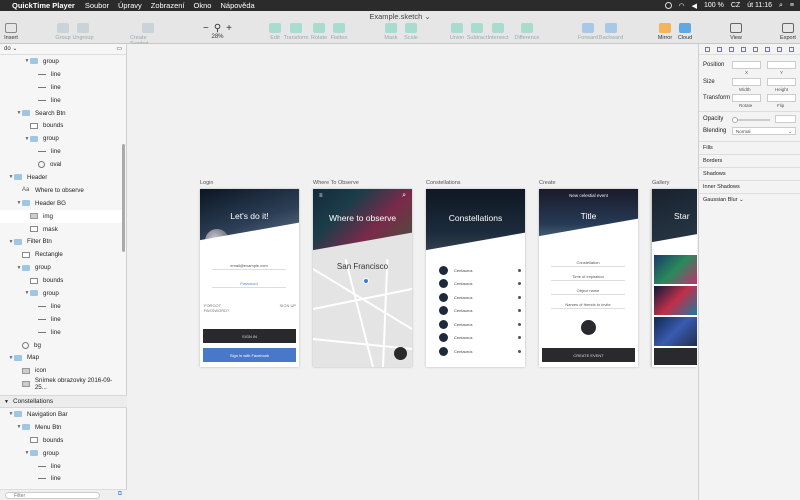  What do you see at coordinates (694, 6) in the screenshot?
I see `volume-icon: ◀` at bounding box center [694, 6].